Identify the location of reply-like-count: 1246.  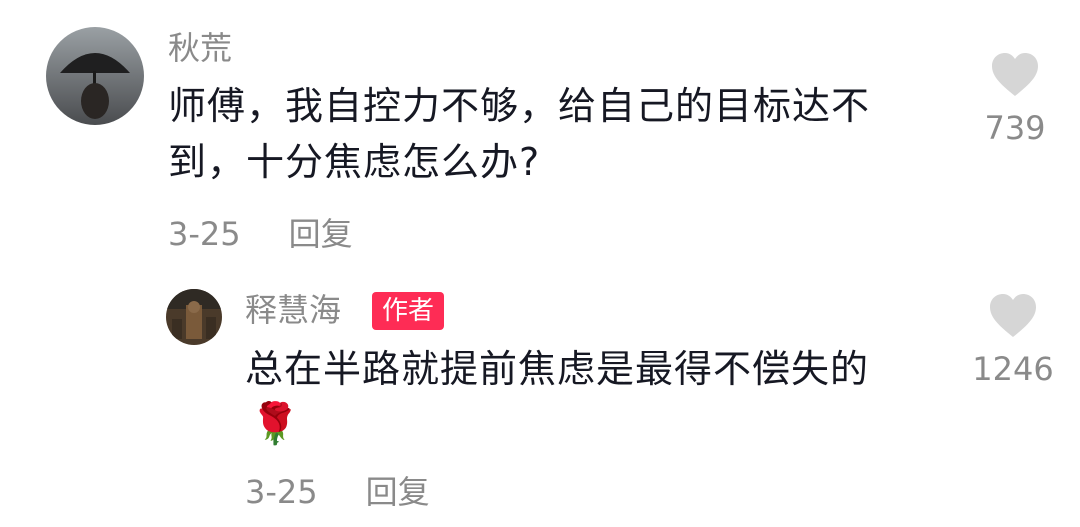
(1013, 369).